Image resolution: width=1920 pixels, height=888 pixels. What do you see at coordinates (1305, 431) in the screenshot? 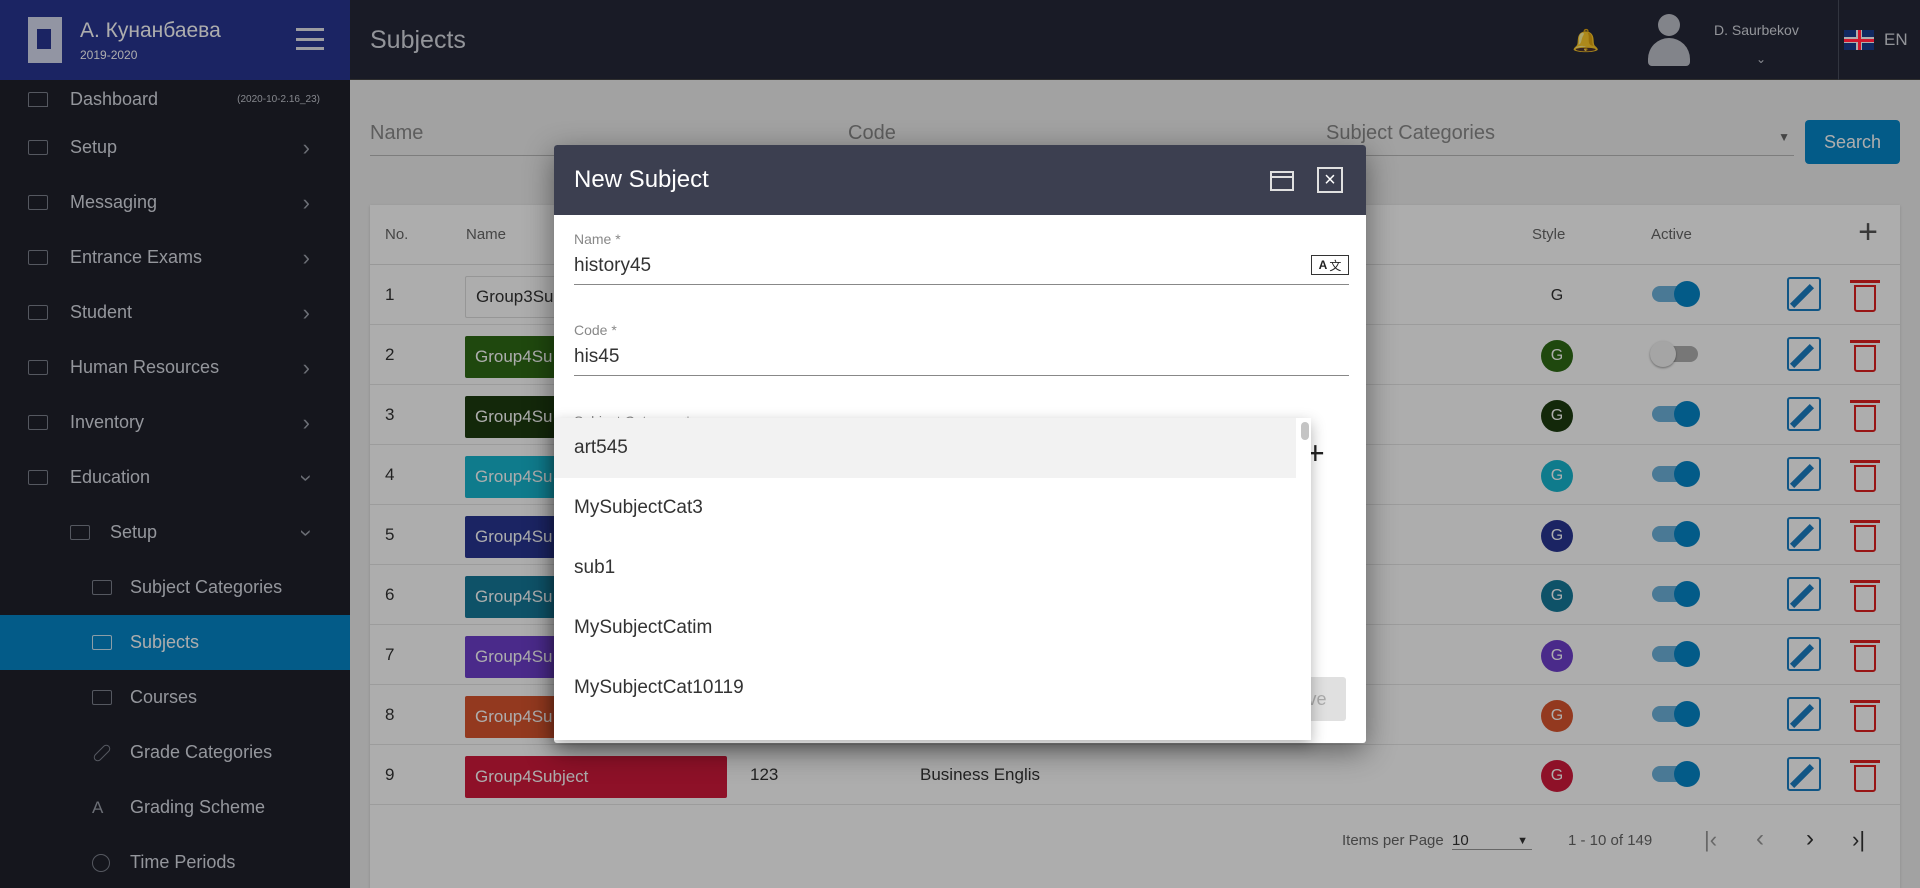
I see `dropdown-scrollbar` at bounding box center [1305, 431].